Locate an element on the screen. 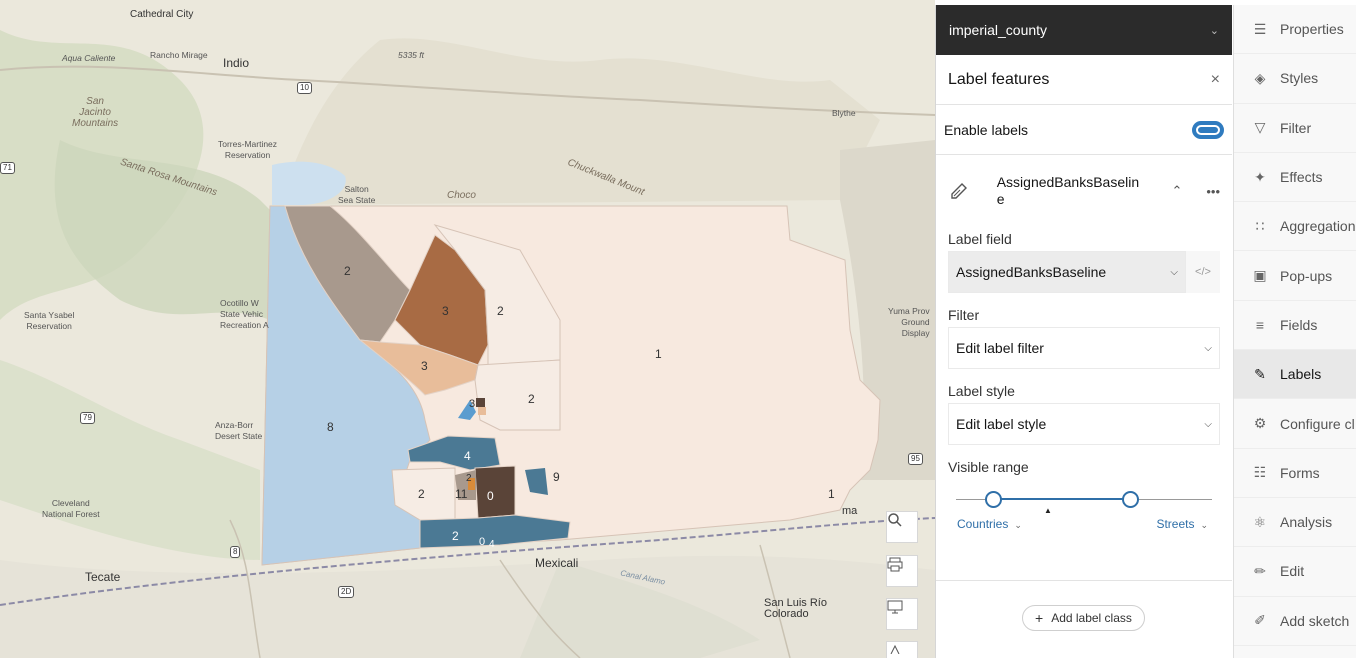 Image resolution: width=1356 pixels, height=658 pixels. layer-selector: imperial_county ⌄ is located at coordinates (1084, 30).